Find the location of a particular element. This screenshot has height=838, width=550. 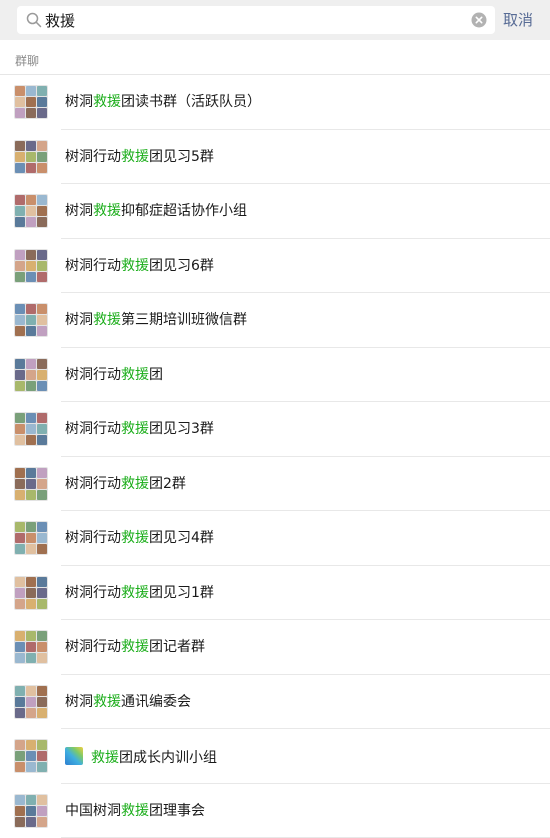

group-name-suffix: 团见习5群 is located at coordinates (181, 157).